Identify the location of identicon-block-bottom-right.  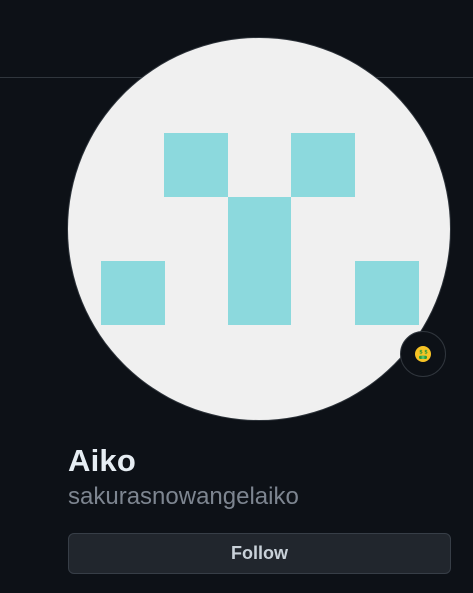
(387, 293).